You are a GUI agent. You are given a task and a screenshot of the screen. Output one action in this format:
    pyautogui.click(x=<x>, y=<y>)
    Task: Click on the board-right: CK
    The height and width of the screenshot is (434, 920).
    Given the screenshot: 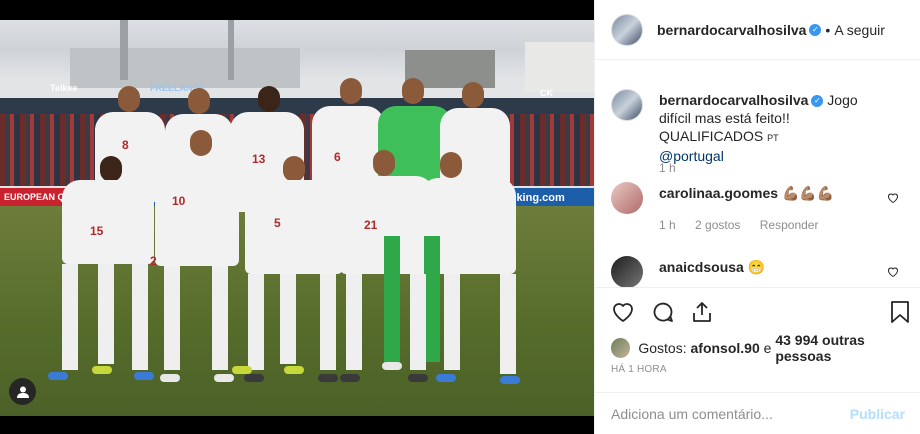 What is the action you would take?
    pyautogui.click(x=546, y=93)
    